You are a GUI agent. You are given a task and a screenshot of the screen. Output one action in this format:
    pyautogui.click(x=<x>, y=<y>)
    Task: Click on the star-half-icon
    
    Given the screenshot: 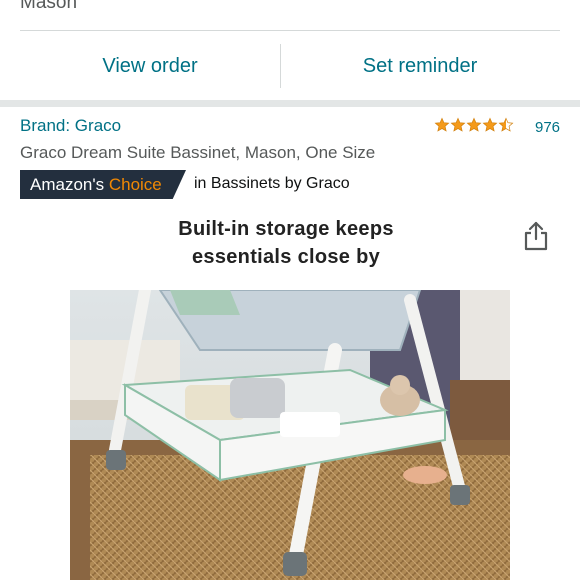 What is the action you would take?
    pyautogui.click(x=506, y=124)
    